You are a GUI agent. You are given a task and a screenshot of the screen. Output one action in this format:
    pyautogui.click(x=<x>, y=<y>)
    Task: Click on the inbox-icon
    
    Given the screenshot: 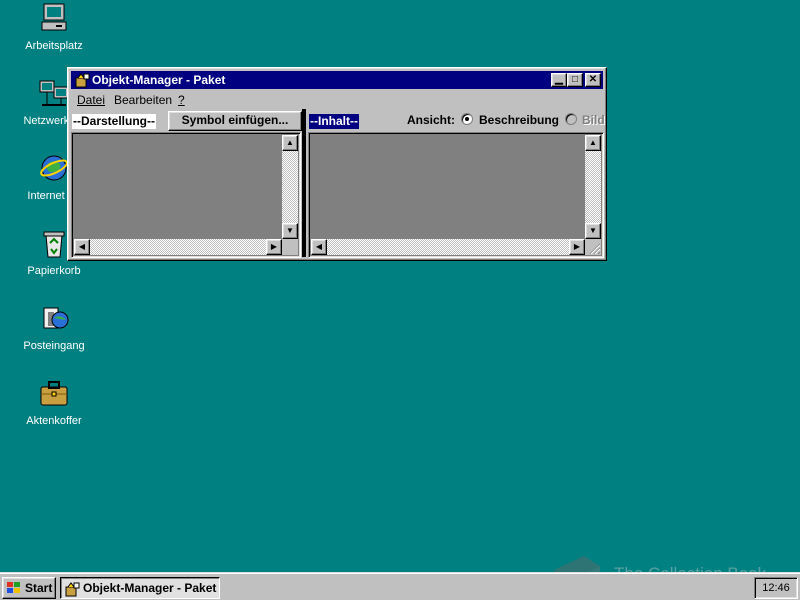 What is the action you would take?
    pyautogui.click(x=54, y=318)
    